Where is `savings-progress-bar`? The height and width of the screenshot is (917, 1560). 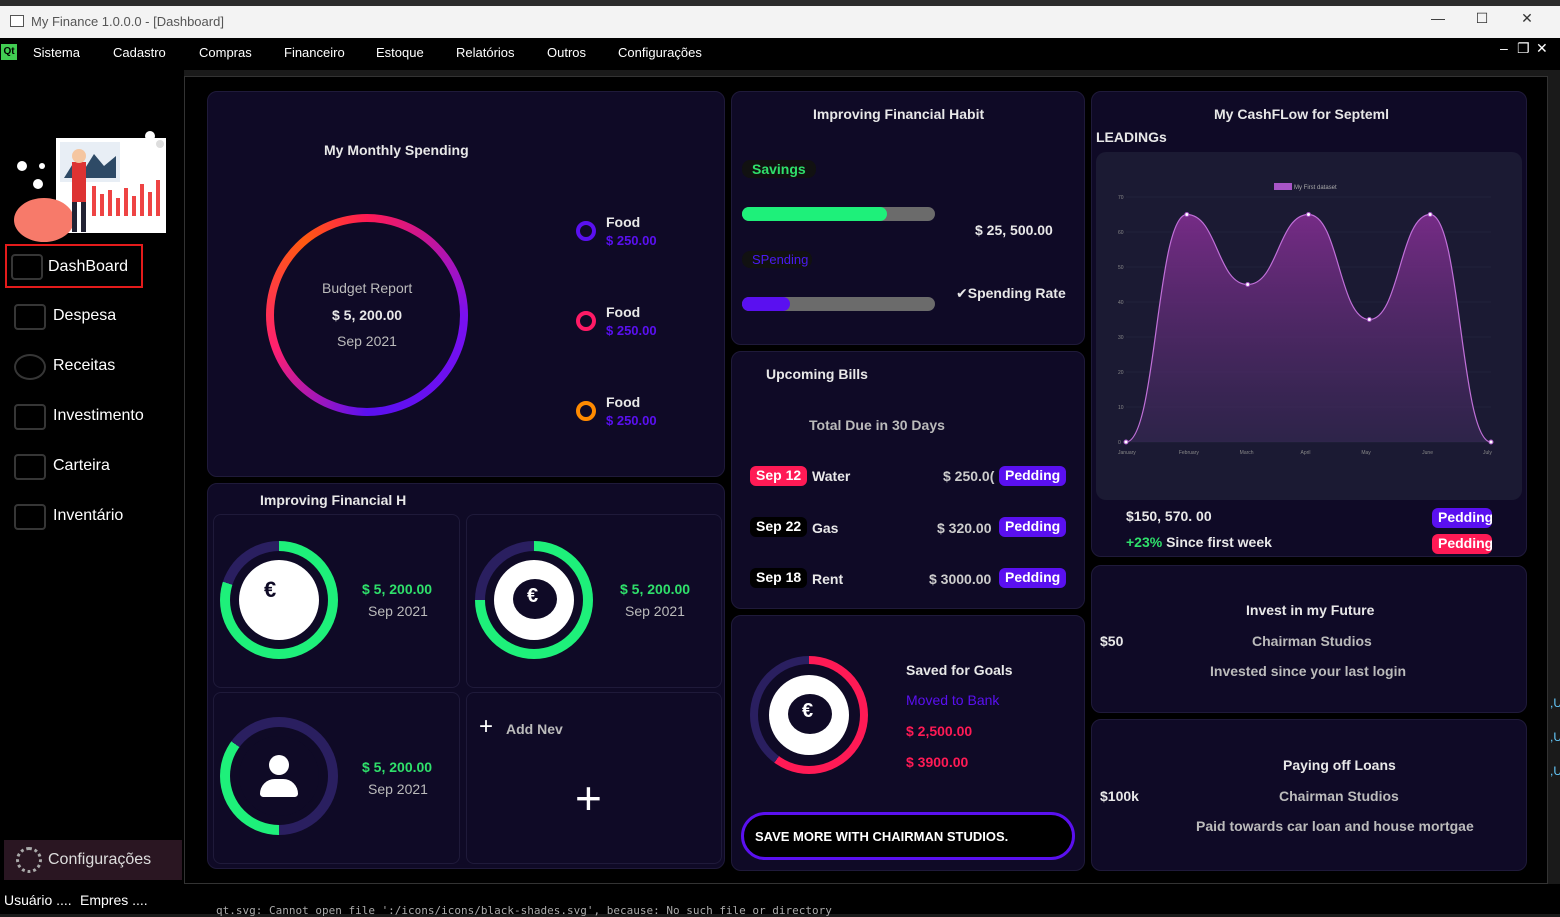 savings-progress-bar is located at coordinates (838, 214).